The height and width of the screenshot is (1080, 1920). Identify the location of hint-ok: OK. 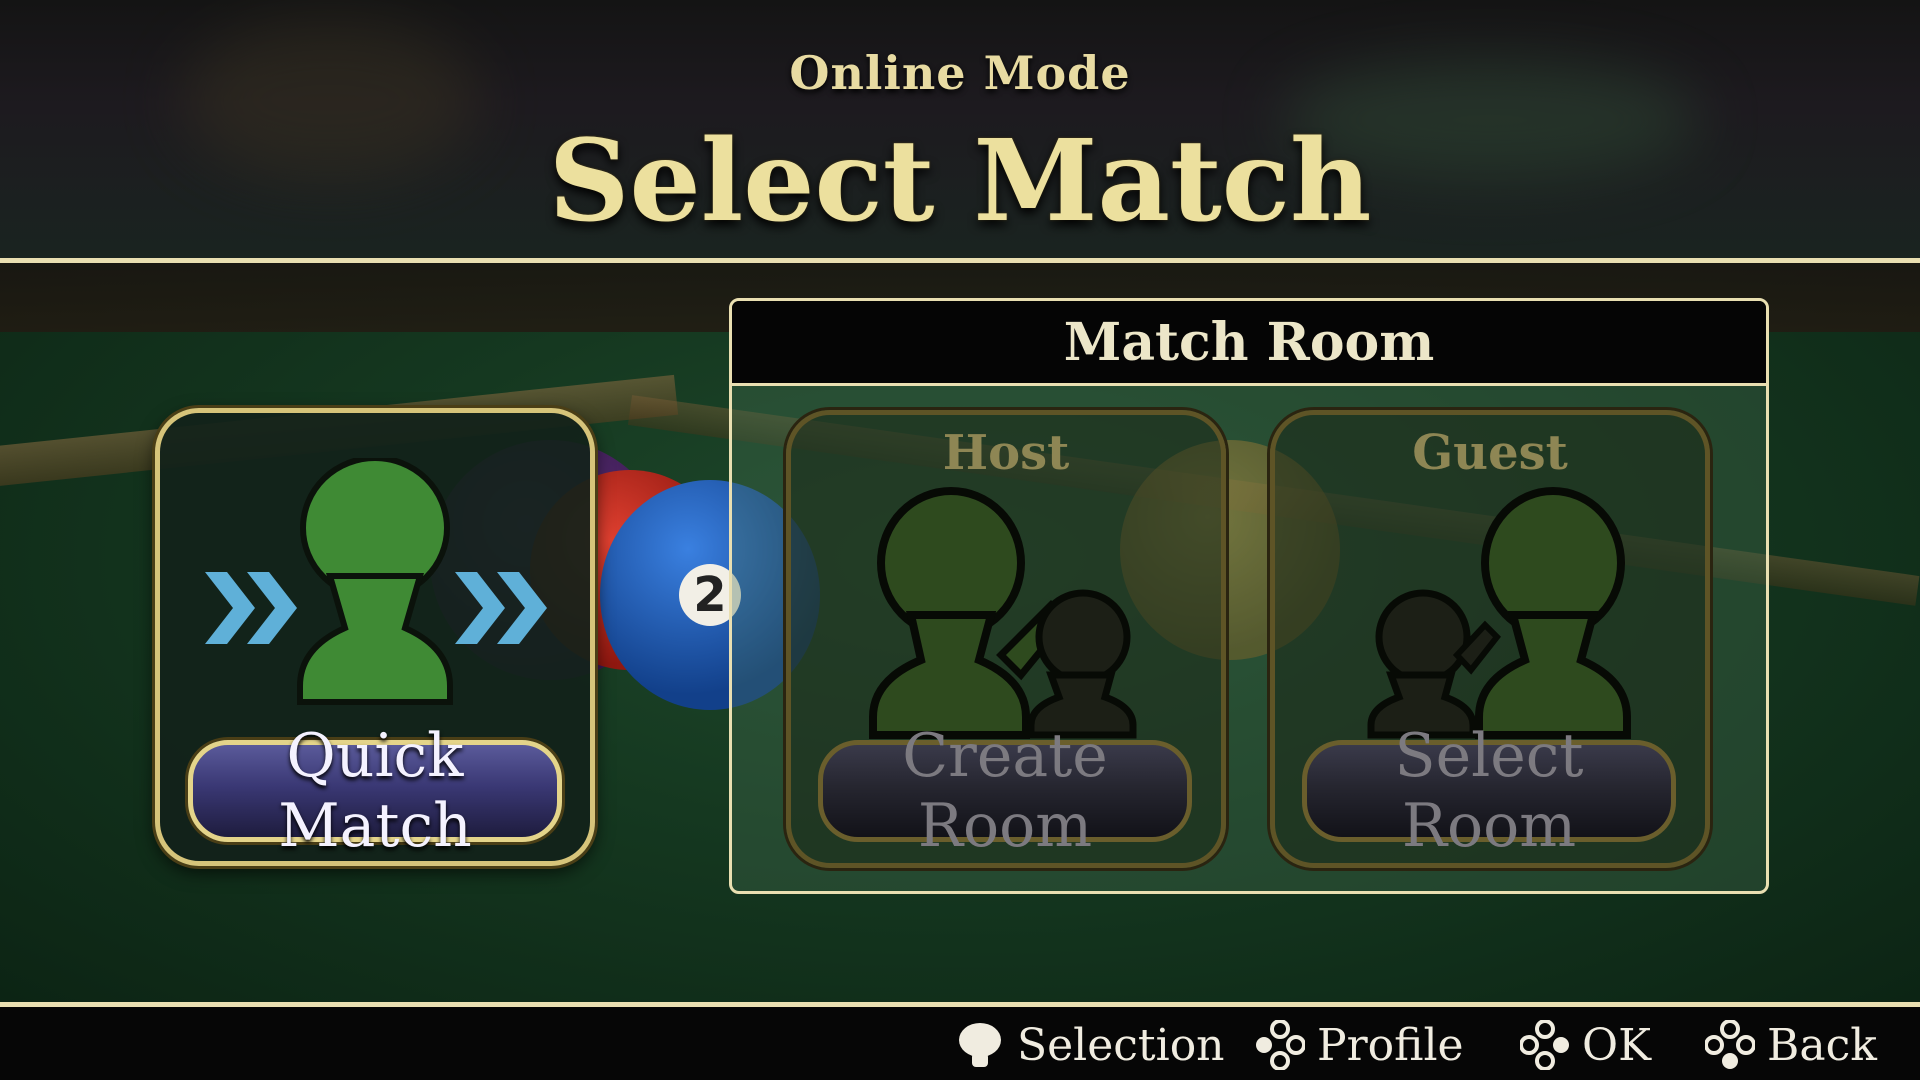
(1585, 1045).